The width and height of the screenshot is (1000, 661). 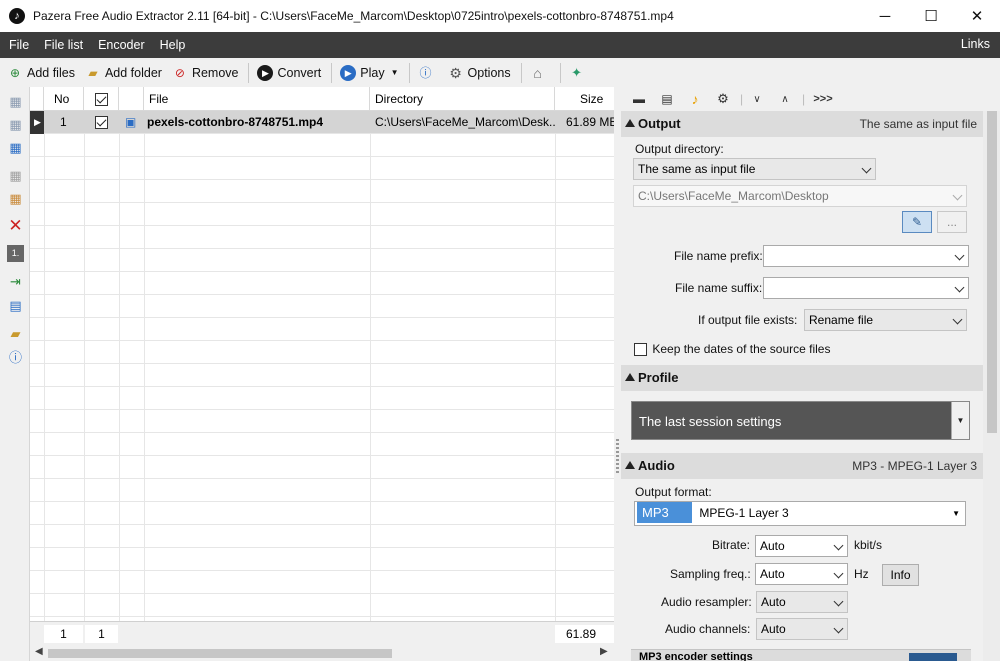 I want to click on profile-section-header: Profile, so click(x=802, y=378).